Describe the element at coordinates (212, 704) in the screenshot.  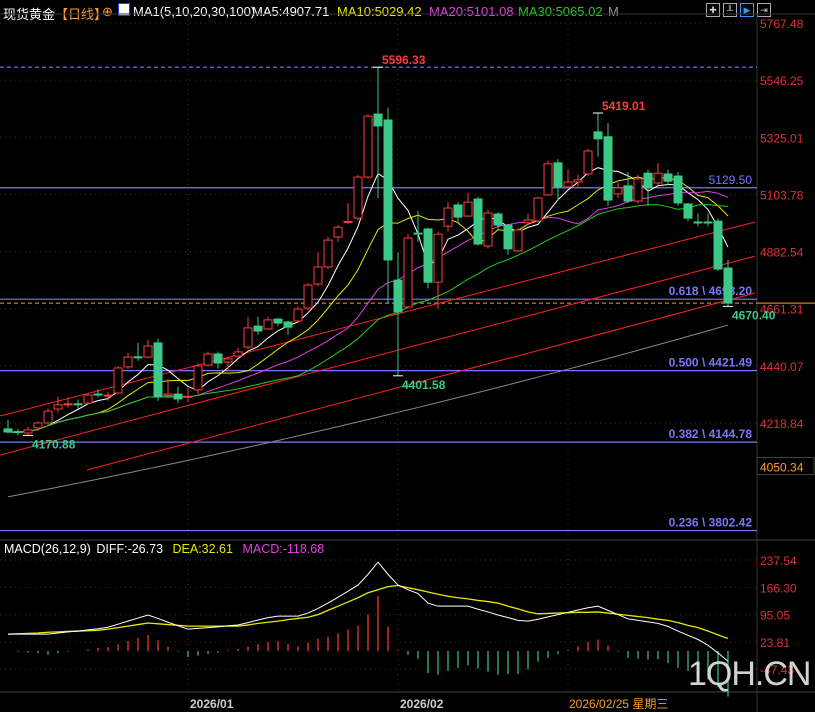
I see `x-date-label: 2026/01` at that location.